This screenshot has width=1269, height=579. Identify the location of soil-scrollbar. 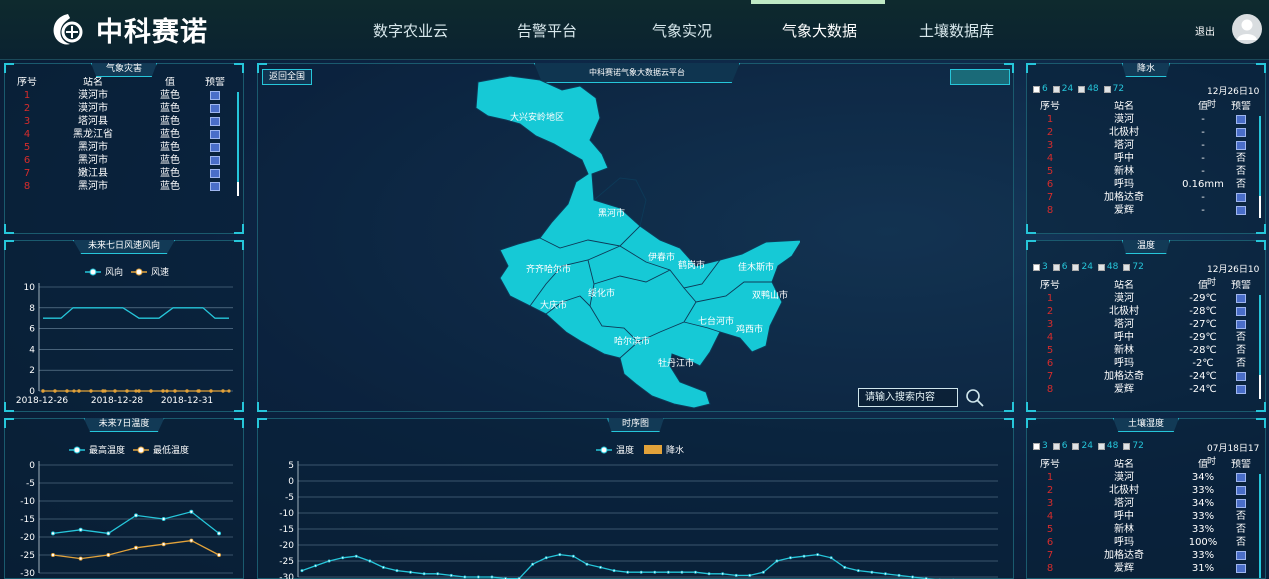
(1260, 526).